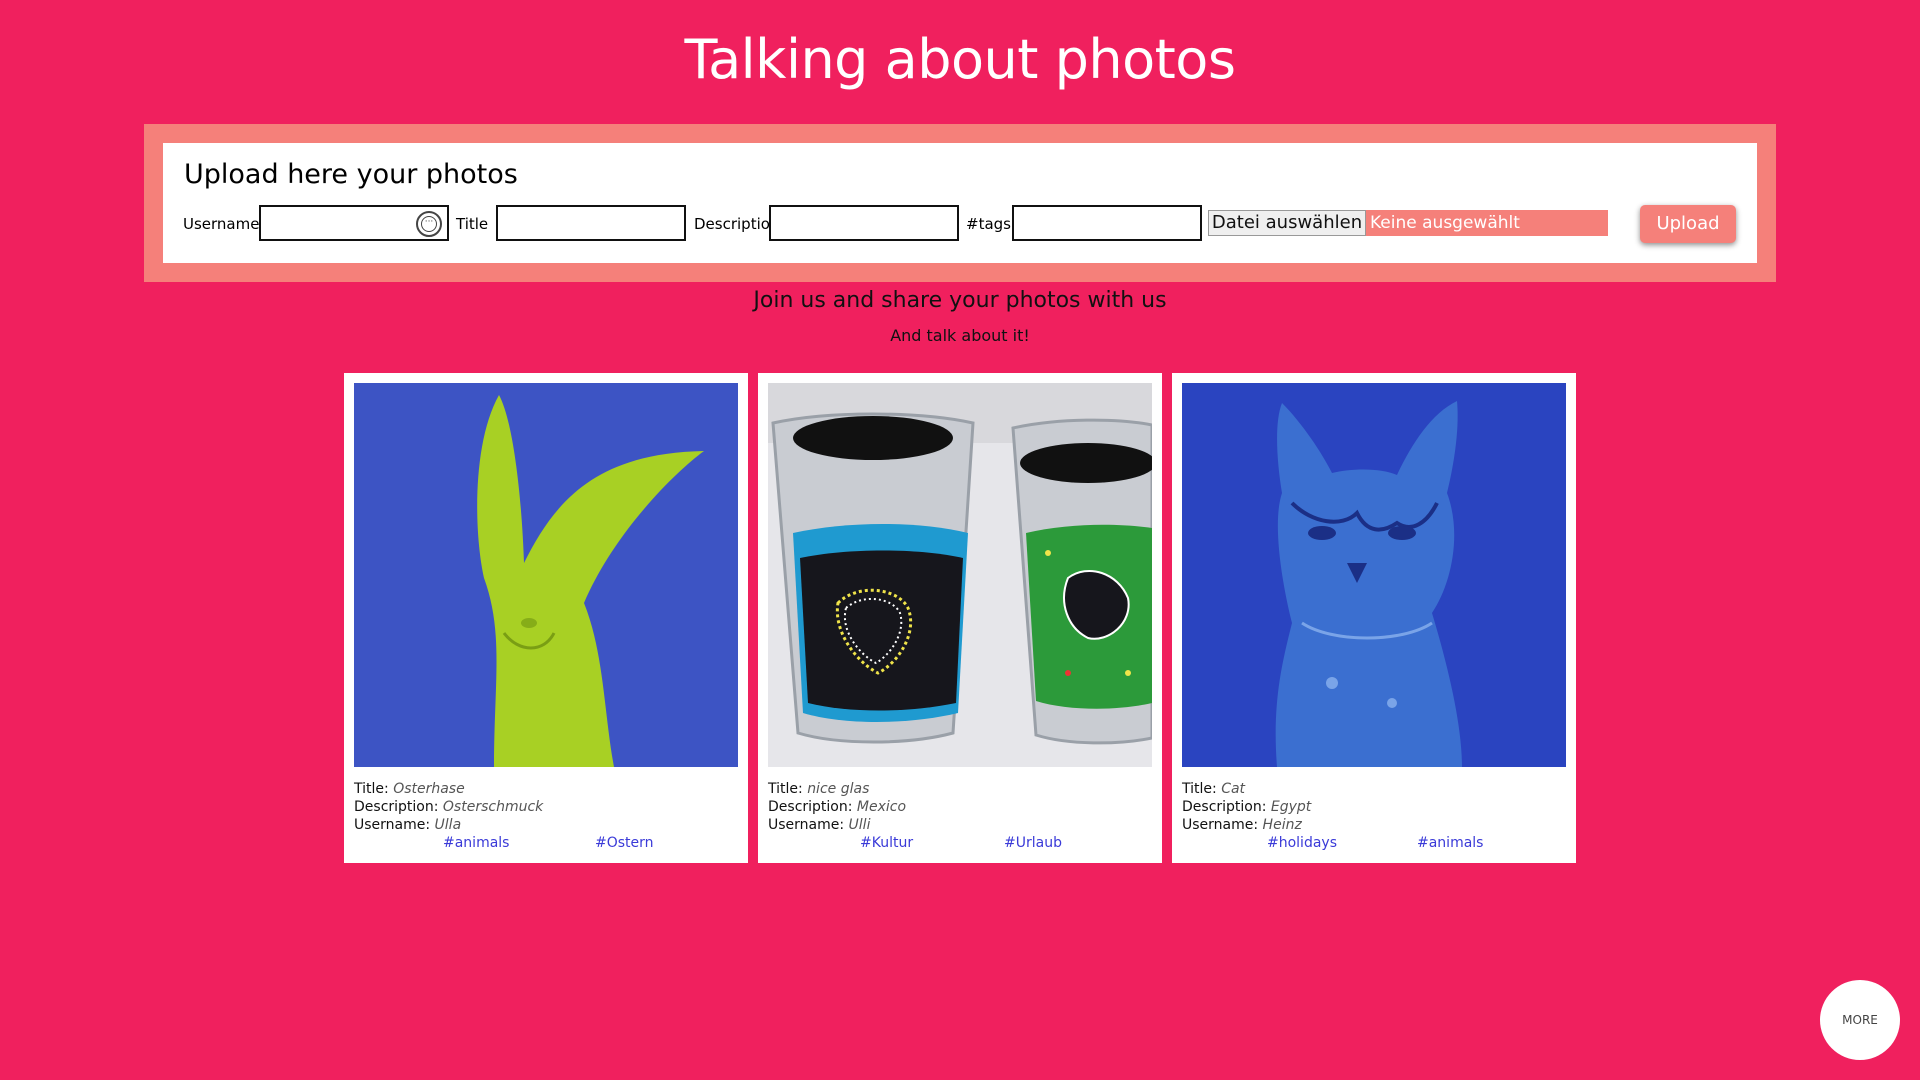 This screenshot has width=1920, height=1080. What do you see at coordinates (859, 825) in the screenshot?
I see `photo-username: Ulli` at bounding box center [859, 825].